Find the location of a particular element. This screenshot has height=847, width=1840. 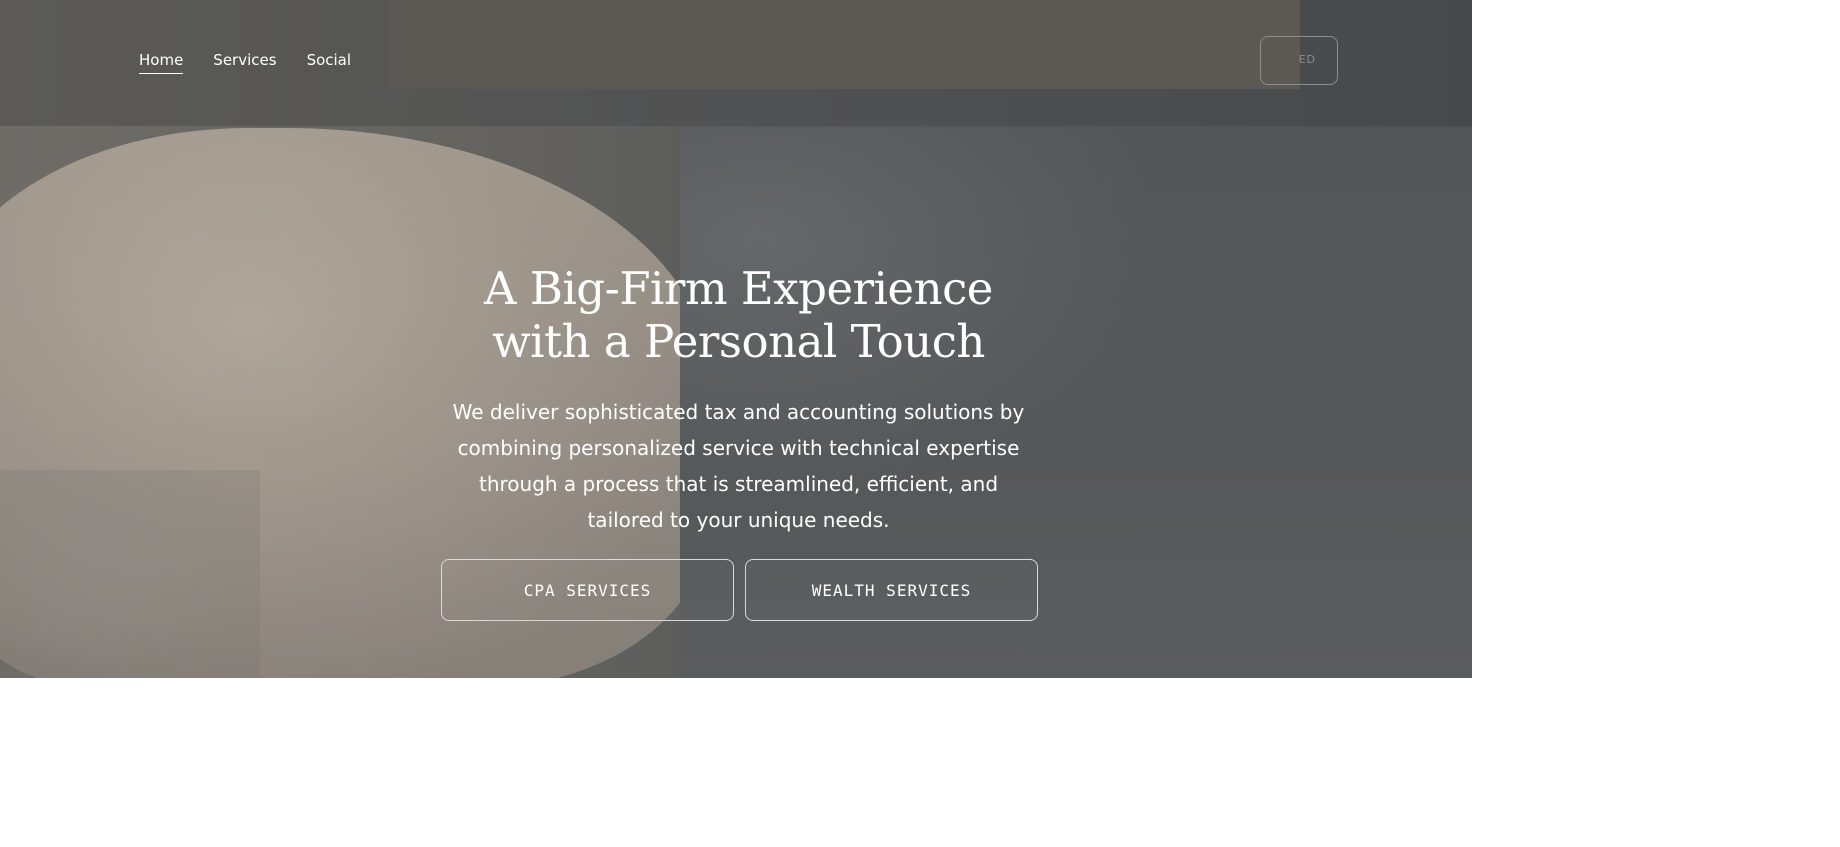

hero-buttons: CPA SERVICES WEALTH SERVICES is located at coordinates (739, 590).